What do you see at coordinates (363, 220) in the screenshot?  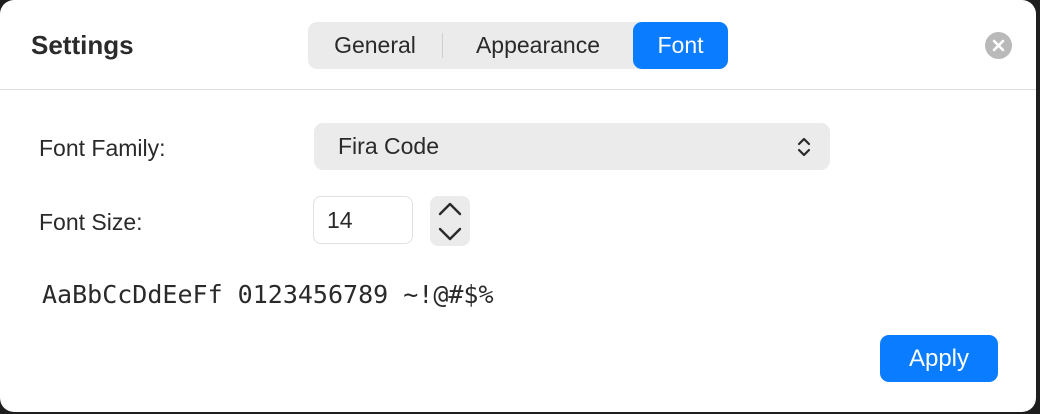 I see `font-size-input` at bounding box center [363, 220].